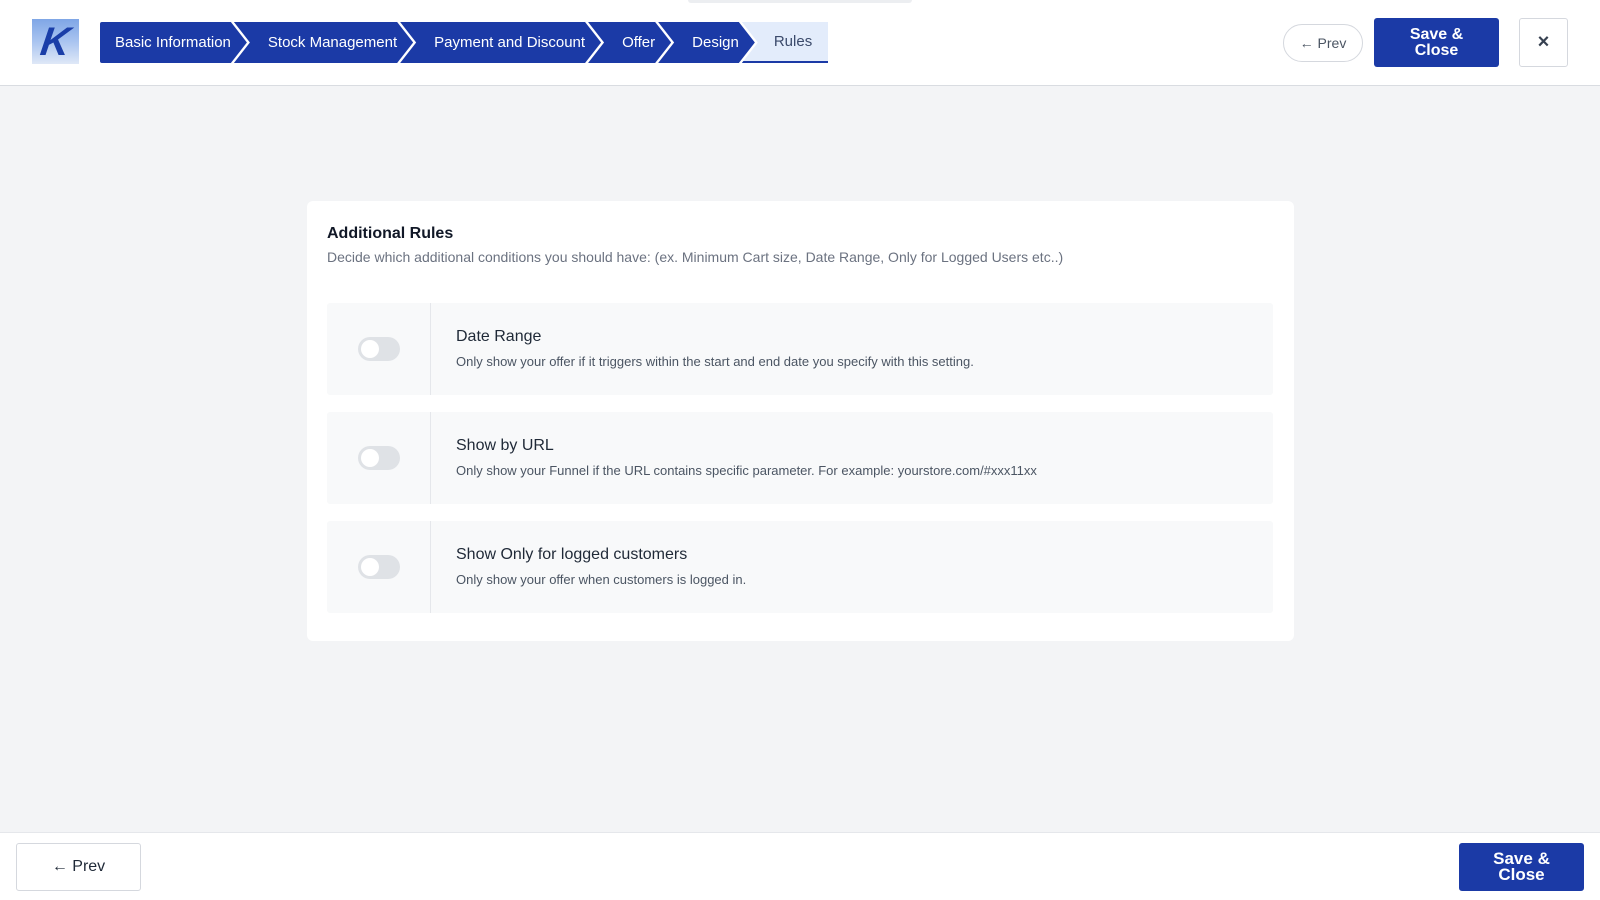  I want to click on logged-customers-toggle, so click(379, 567).